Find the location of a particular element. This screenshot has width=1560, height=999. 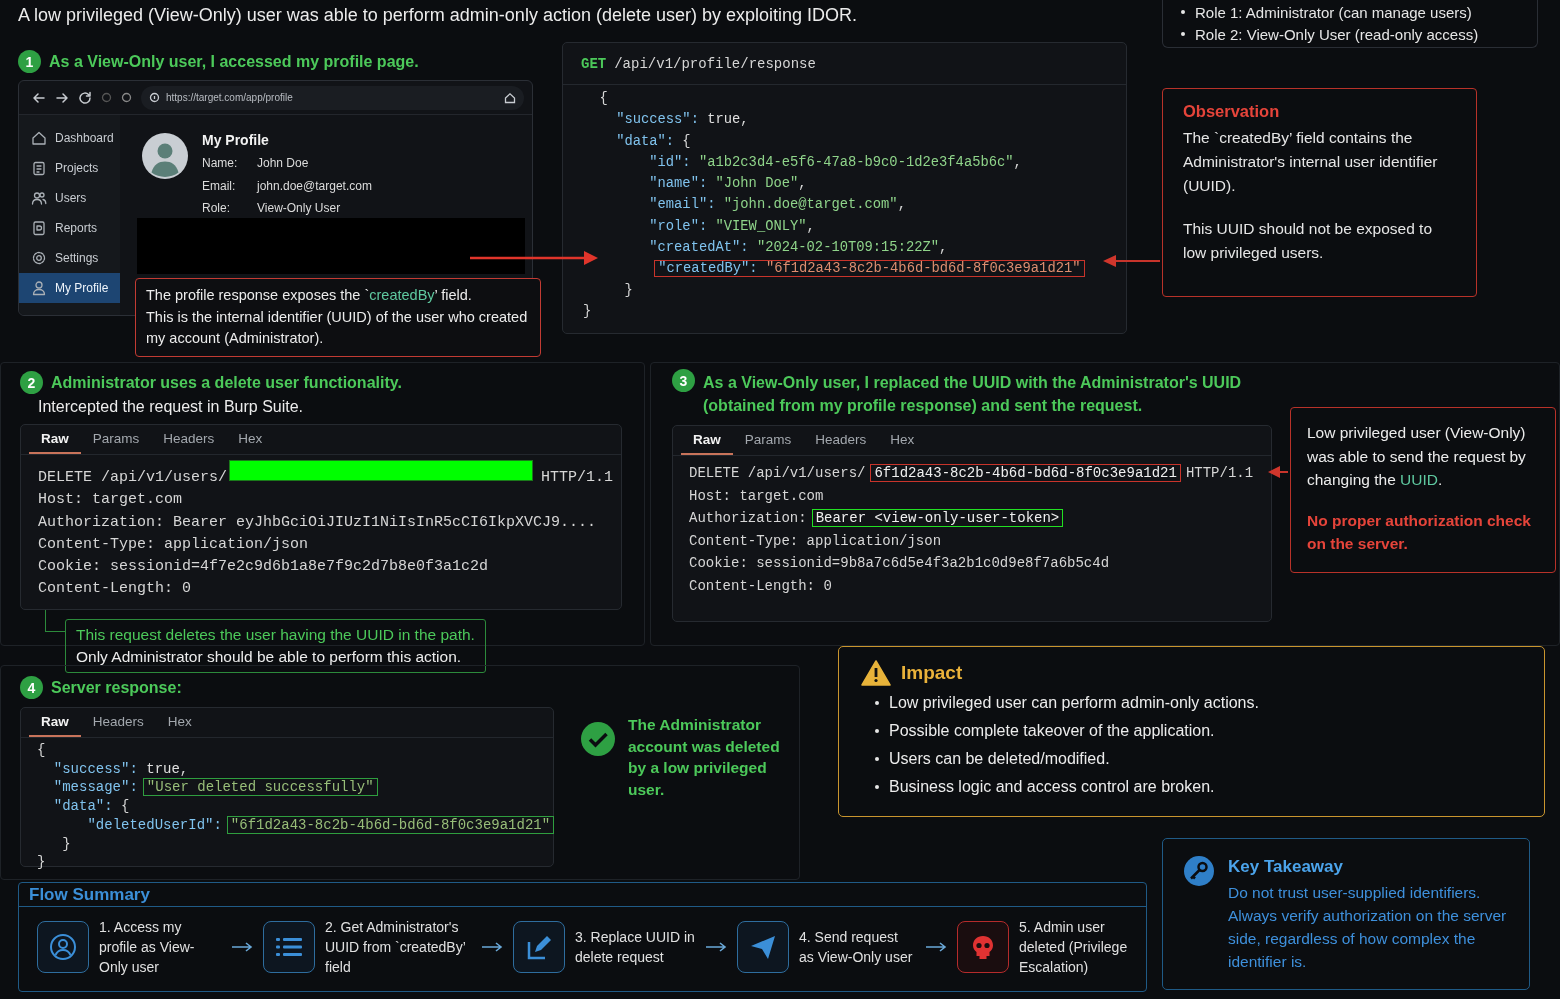

section-title: Flow Summary is located at coordinates (582, 895).